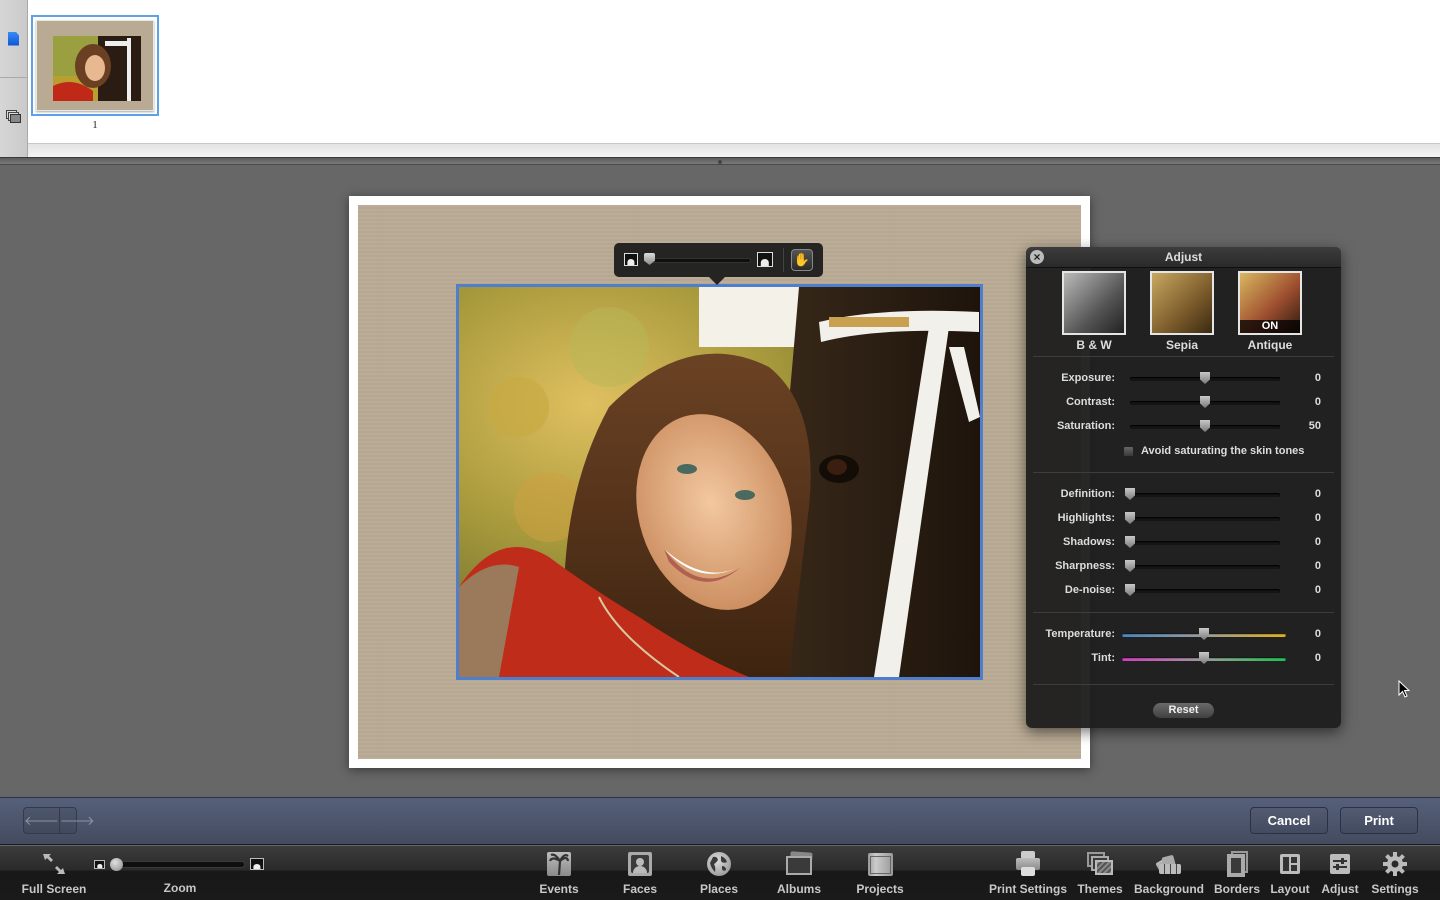 The image size is (1440, 900). I want to click on settings-button: Settings, so click(1395, 873).